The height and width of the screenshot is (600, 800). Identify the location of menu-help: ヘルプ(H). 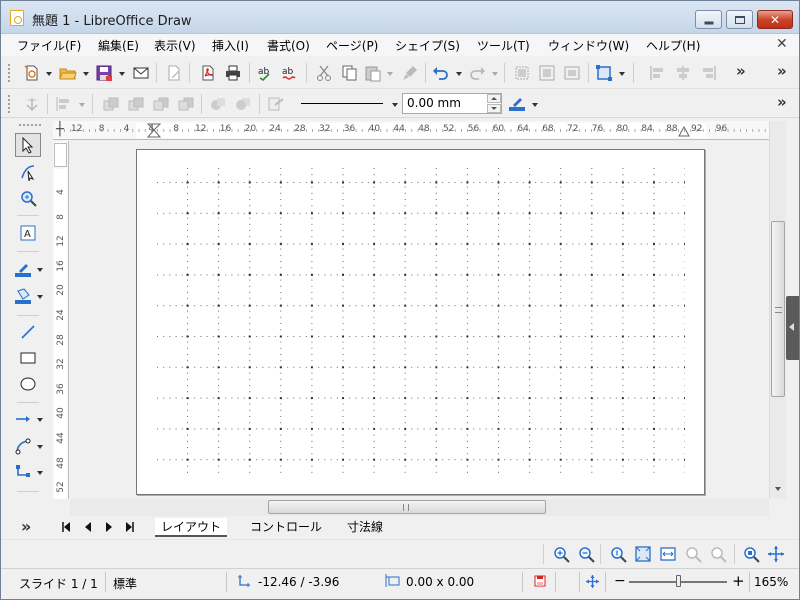
(673, 45).